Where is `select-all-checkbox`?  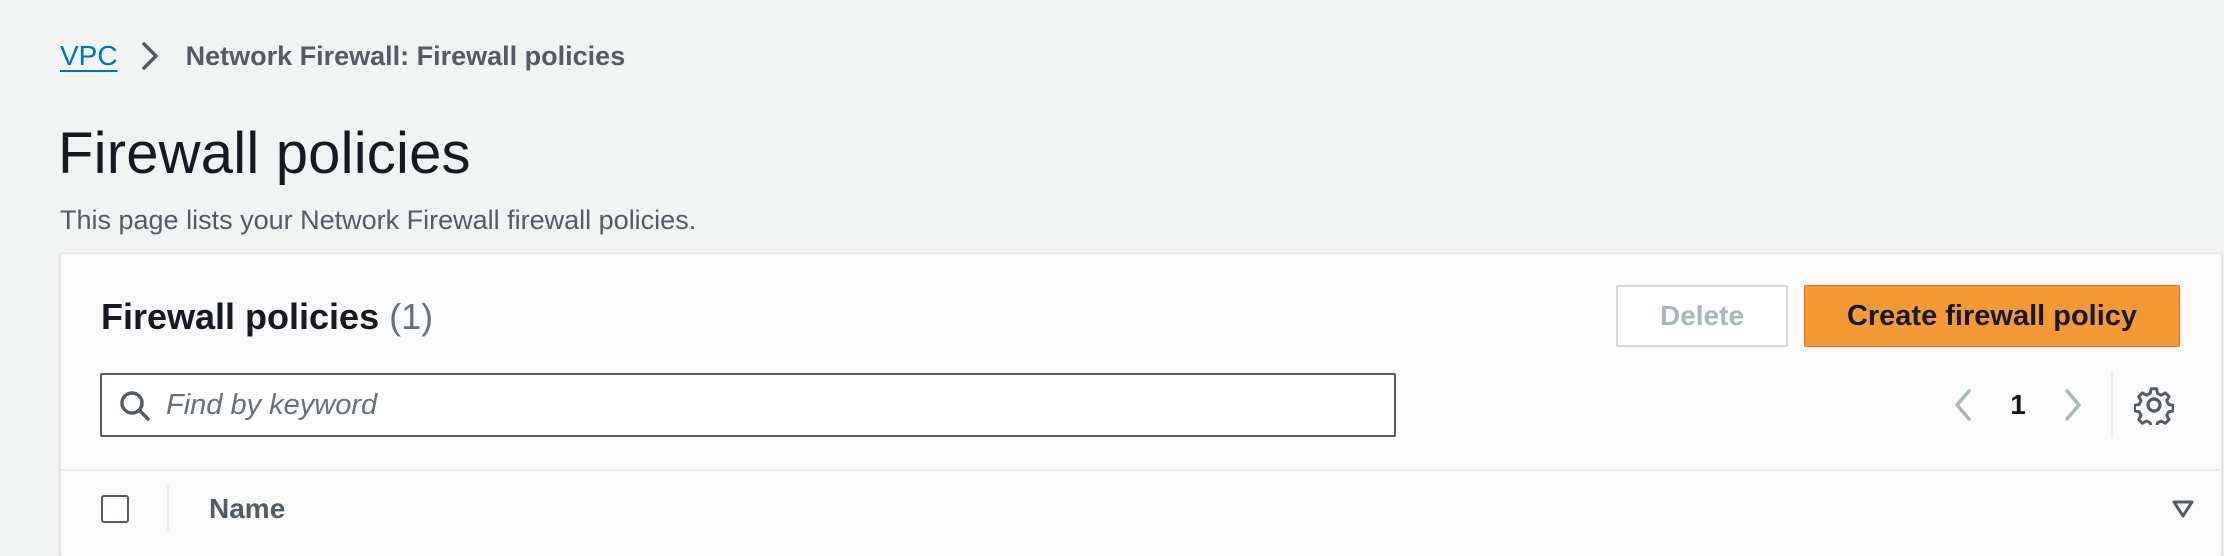 select-all-checkbox is located at coordinates (115, 509).